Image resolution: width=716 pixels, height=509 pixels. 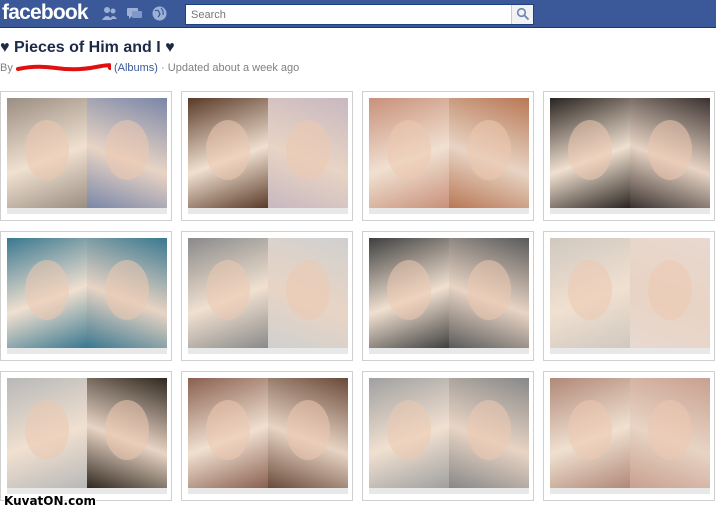 What do you see at coordinates (136, 68) in the screenshot?
I see `albums-link: (Albums)` at bounding box center [136, 68].